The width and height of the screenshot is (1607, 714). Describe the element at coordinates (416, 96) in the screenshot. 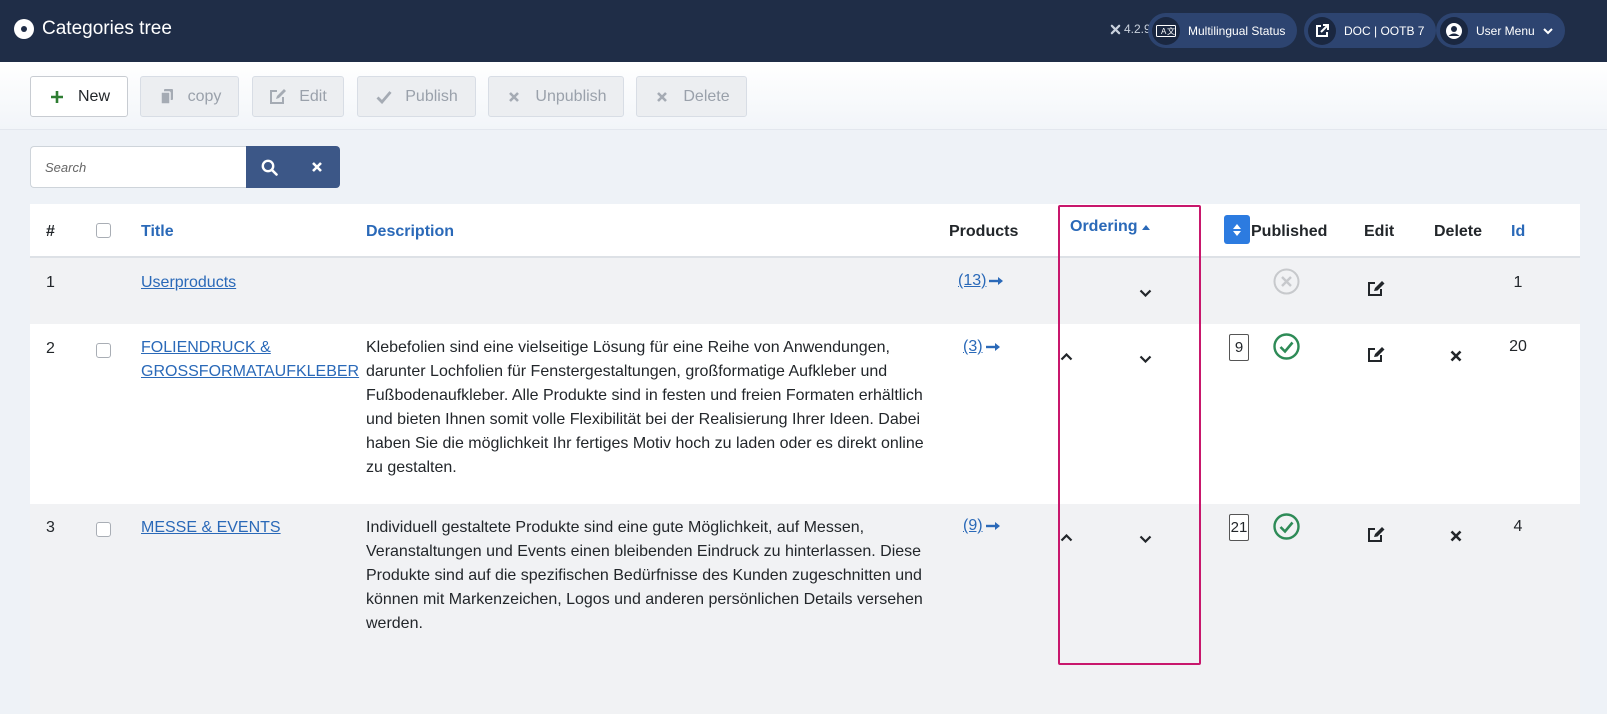

I see `publish-button: Publish` at that location.